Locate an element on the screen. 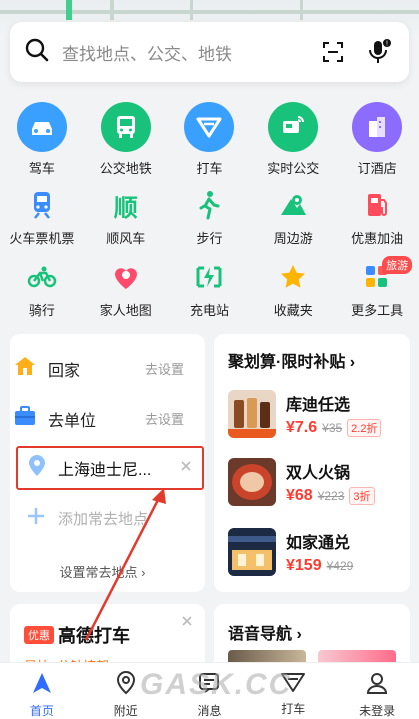 The image size is (419, 719). search-icon is located at coordinates (37, 52).